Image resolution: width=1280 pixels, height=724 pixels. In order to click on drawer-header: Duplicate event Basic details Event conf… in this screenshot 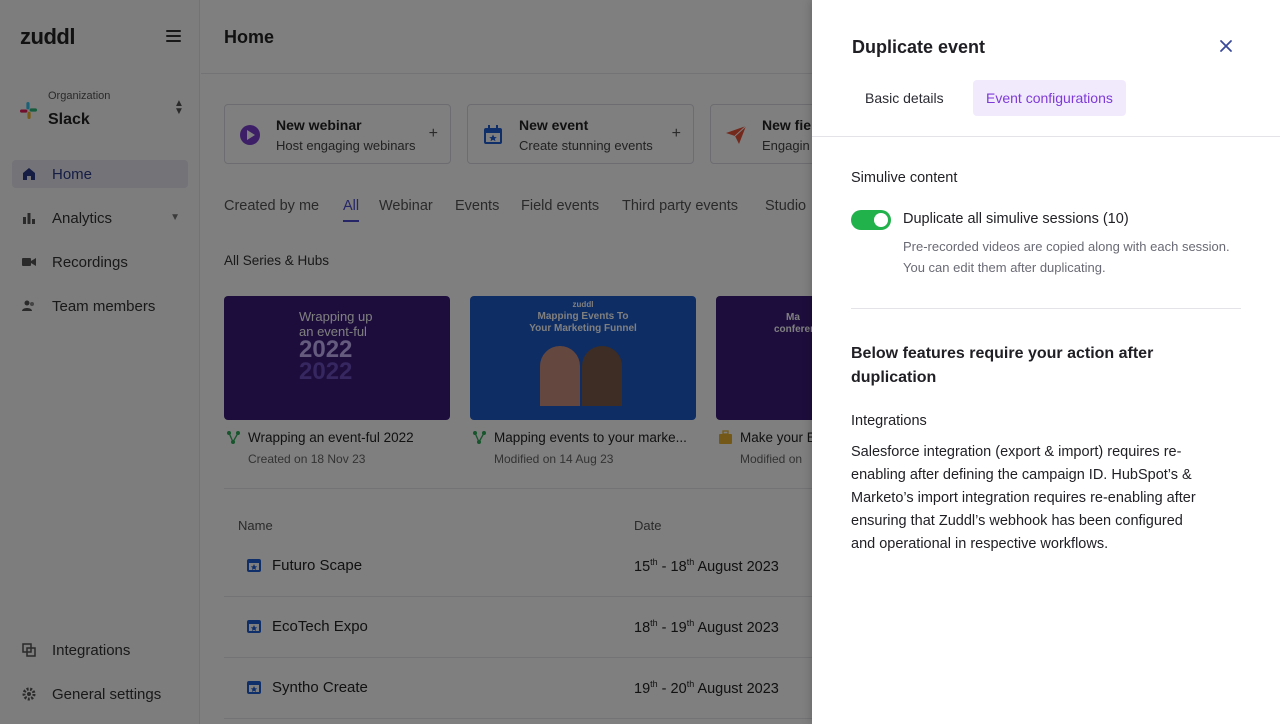, I will do `click(1046, 68)`.